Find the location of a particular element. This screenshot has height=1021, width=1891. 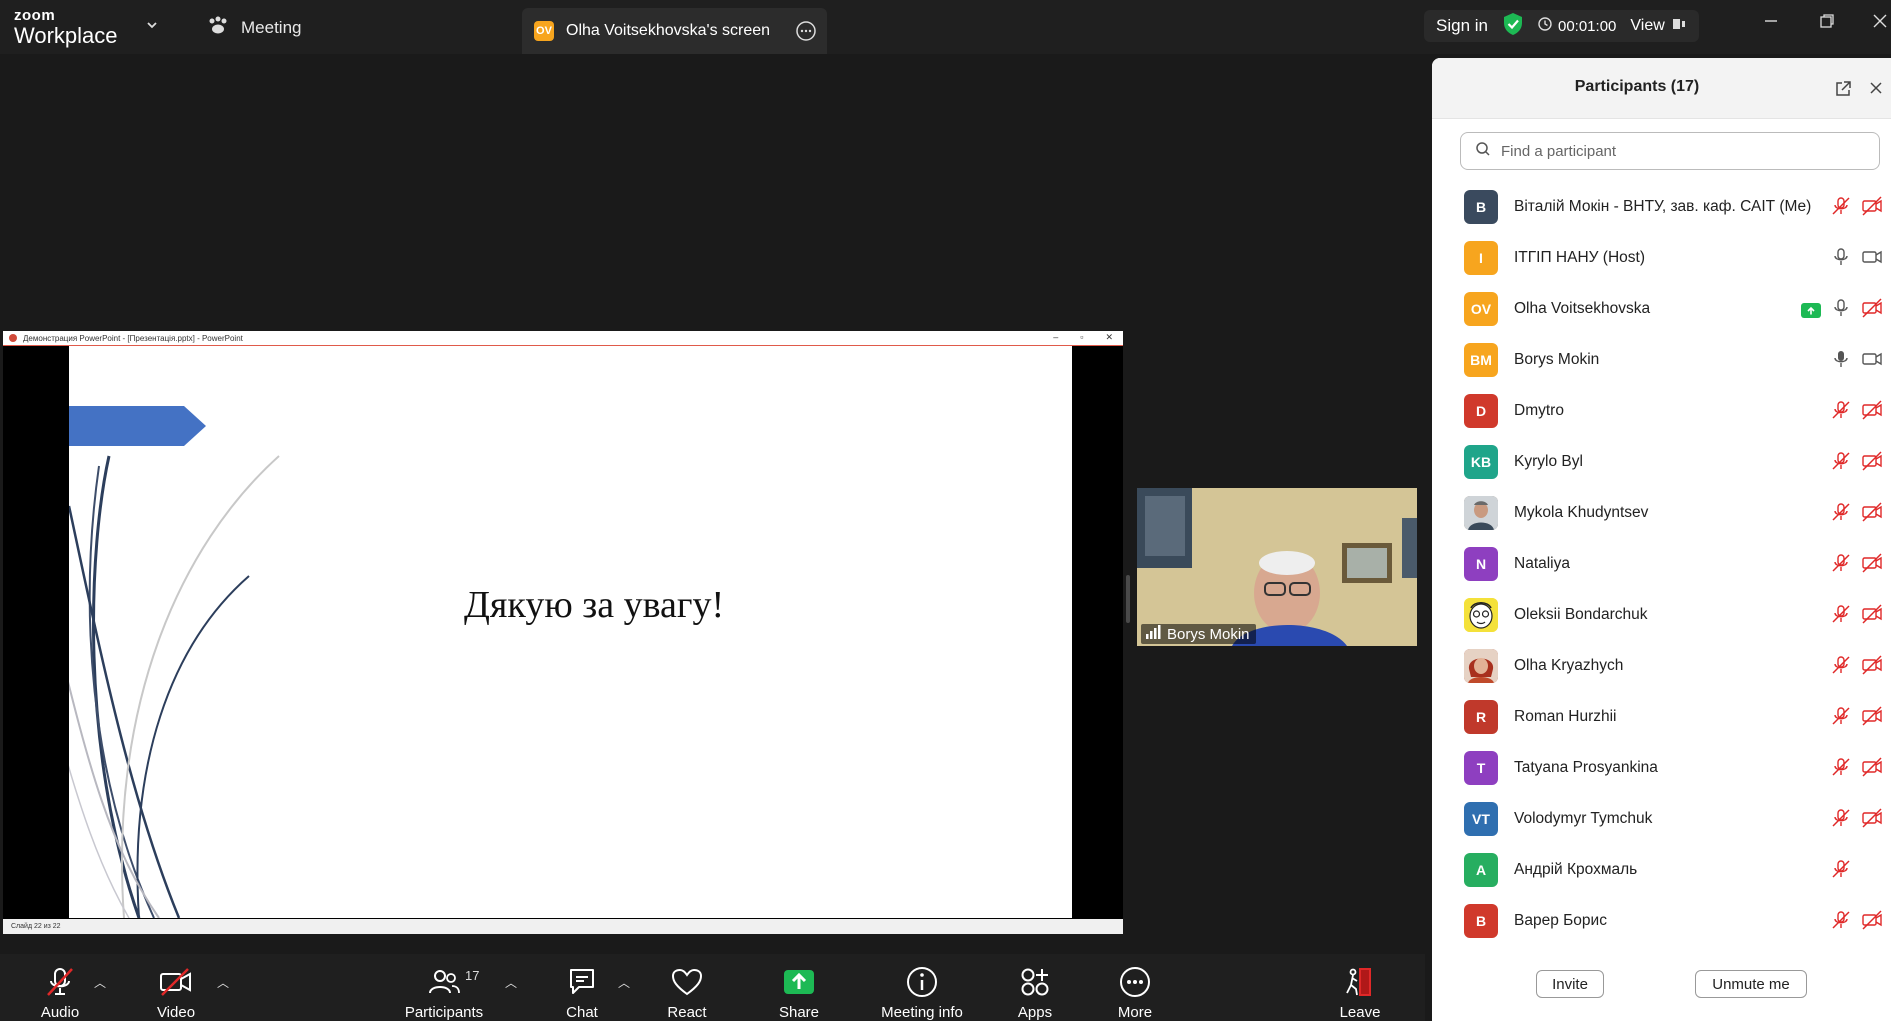

video-name-tag: Borys Mokin is located at coordinates (1198, 634).